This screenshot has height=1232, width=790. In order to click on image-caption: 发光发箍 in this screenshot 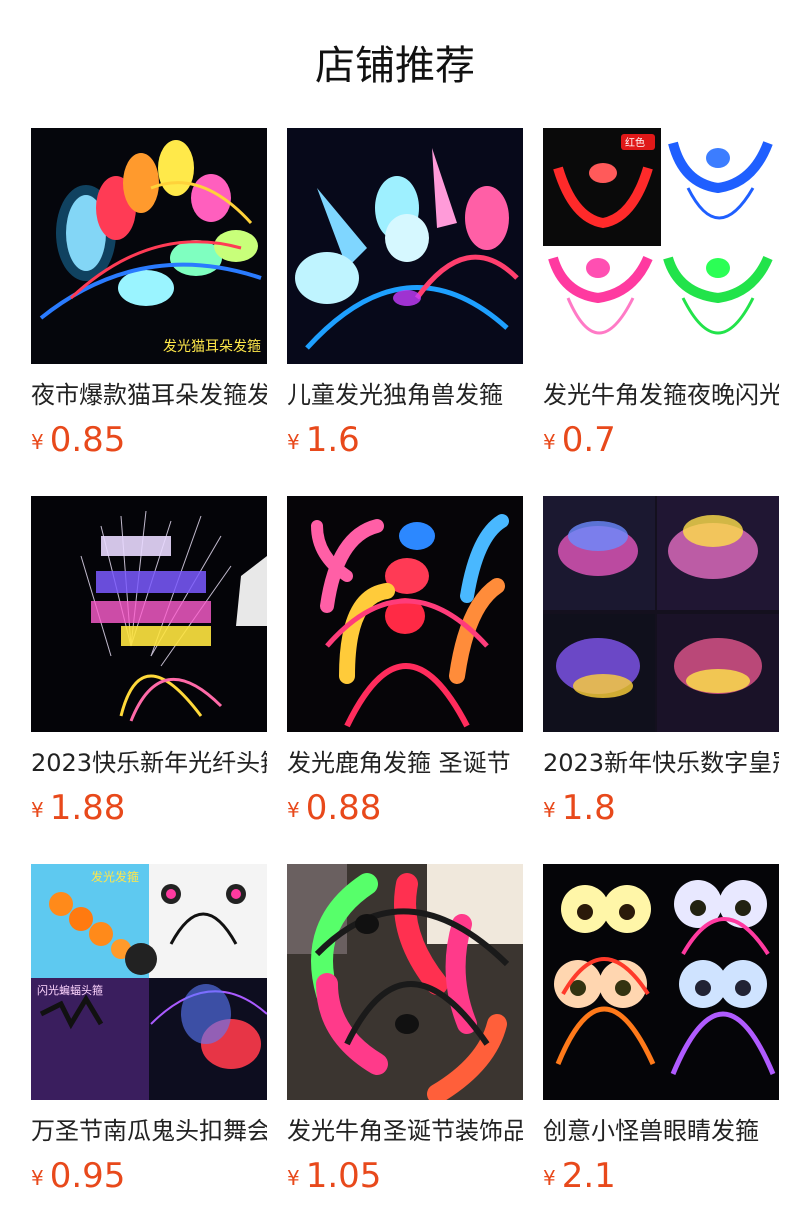, I will do `click(115, 877)`.